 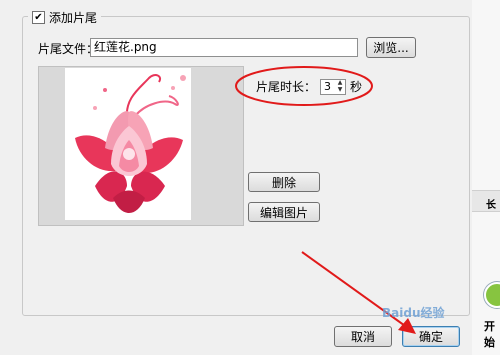 What do you see at coordinates (68, 49) in the screenshot?
I see `file-label: 片尾文件：` at bounding box center [68, 49].